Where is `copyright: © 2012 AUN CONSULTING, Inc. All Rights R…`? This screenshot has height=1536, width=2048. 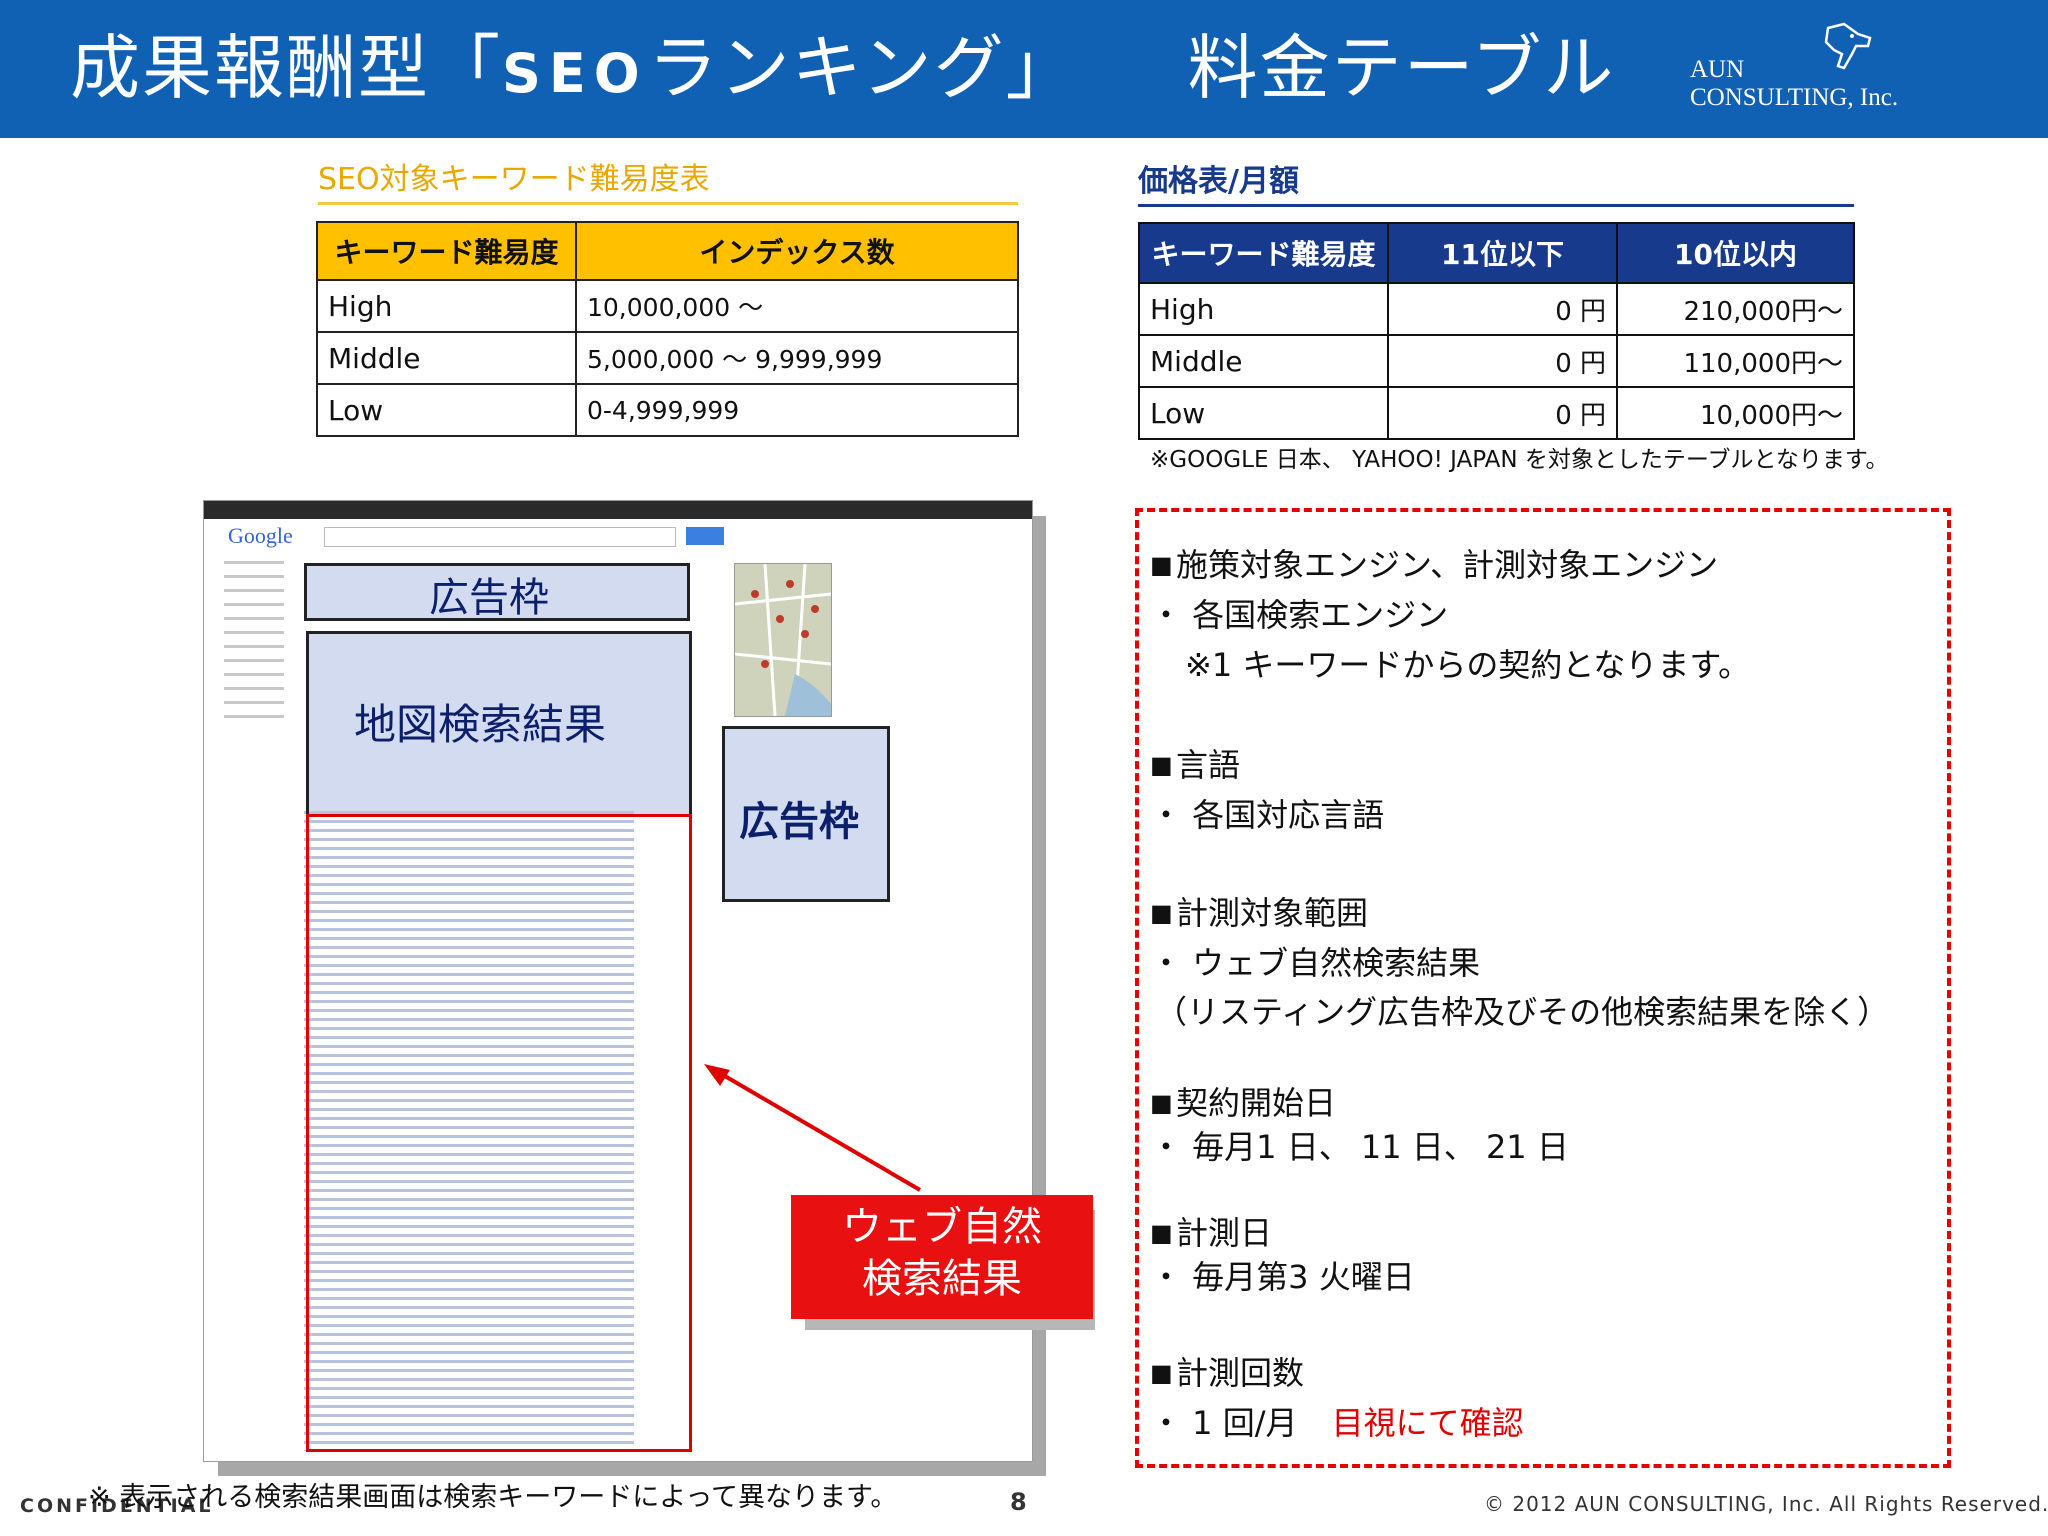
copyright: © 2012 AUN CONSULTING, Inc. All Rights R… is located at coordinates (1766, 1504).